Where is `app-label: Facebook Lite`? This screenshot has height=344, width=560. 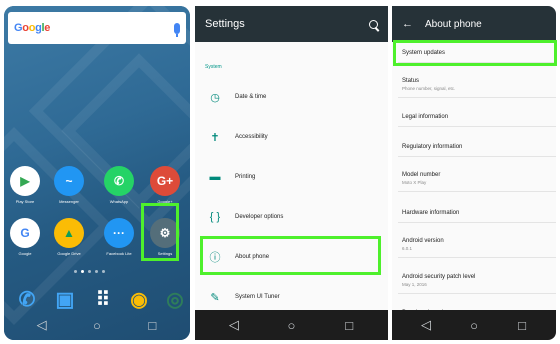 app-label: Facebook Lite is located at coordinates (119, 253).